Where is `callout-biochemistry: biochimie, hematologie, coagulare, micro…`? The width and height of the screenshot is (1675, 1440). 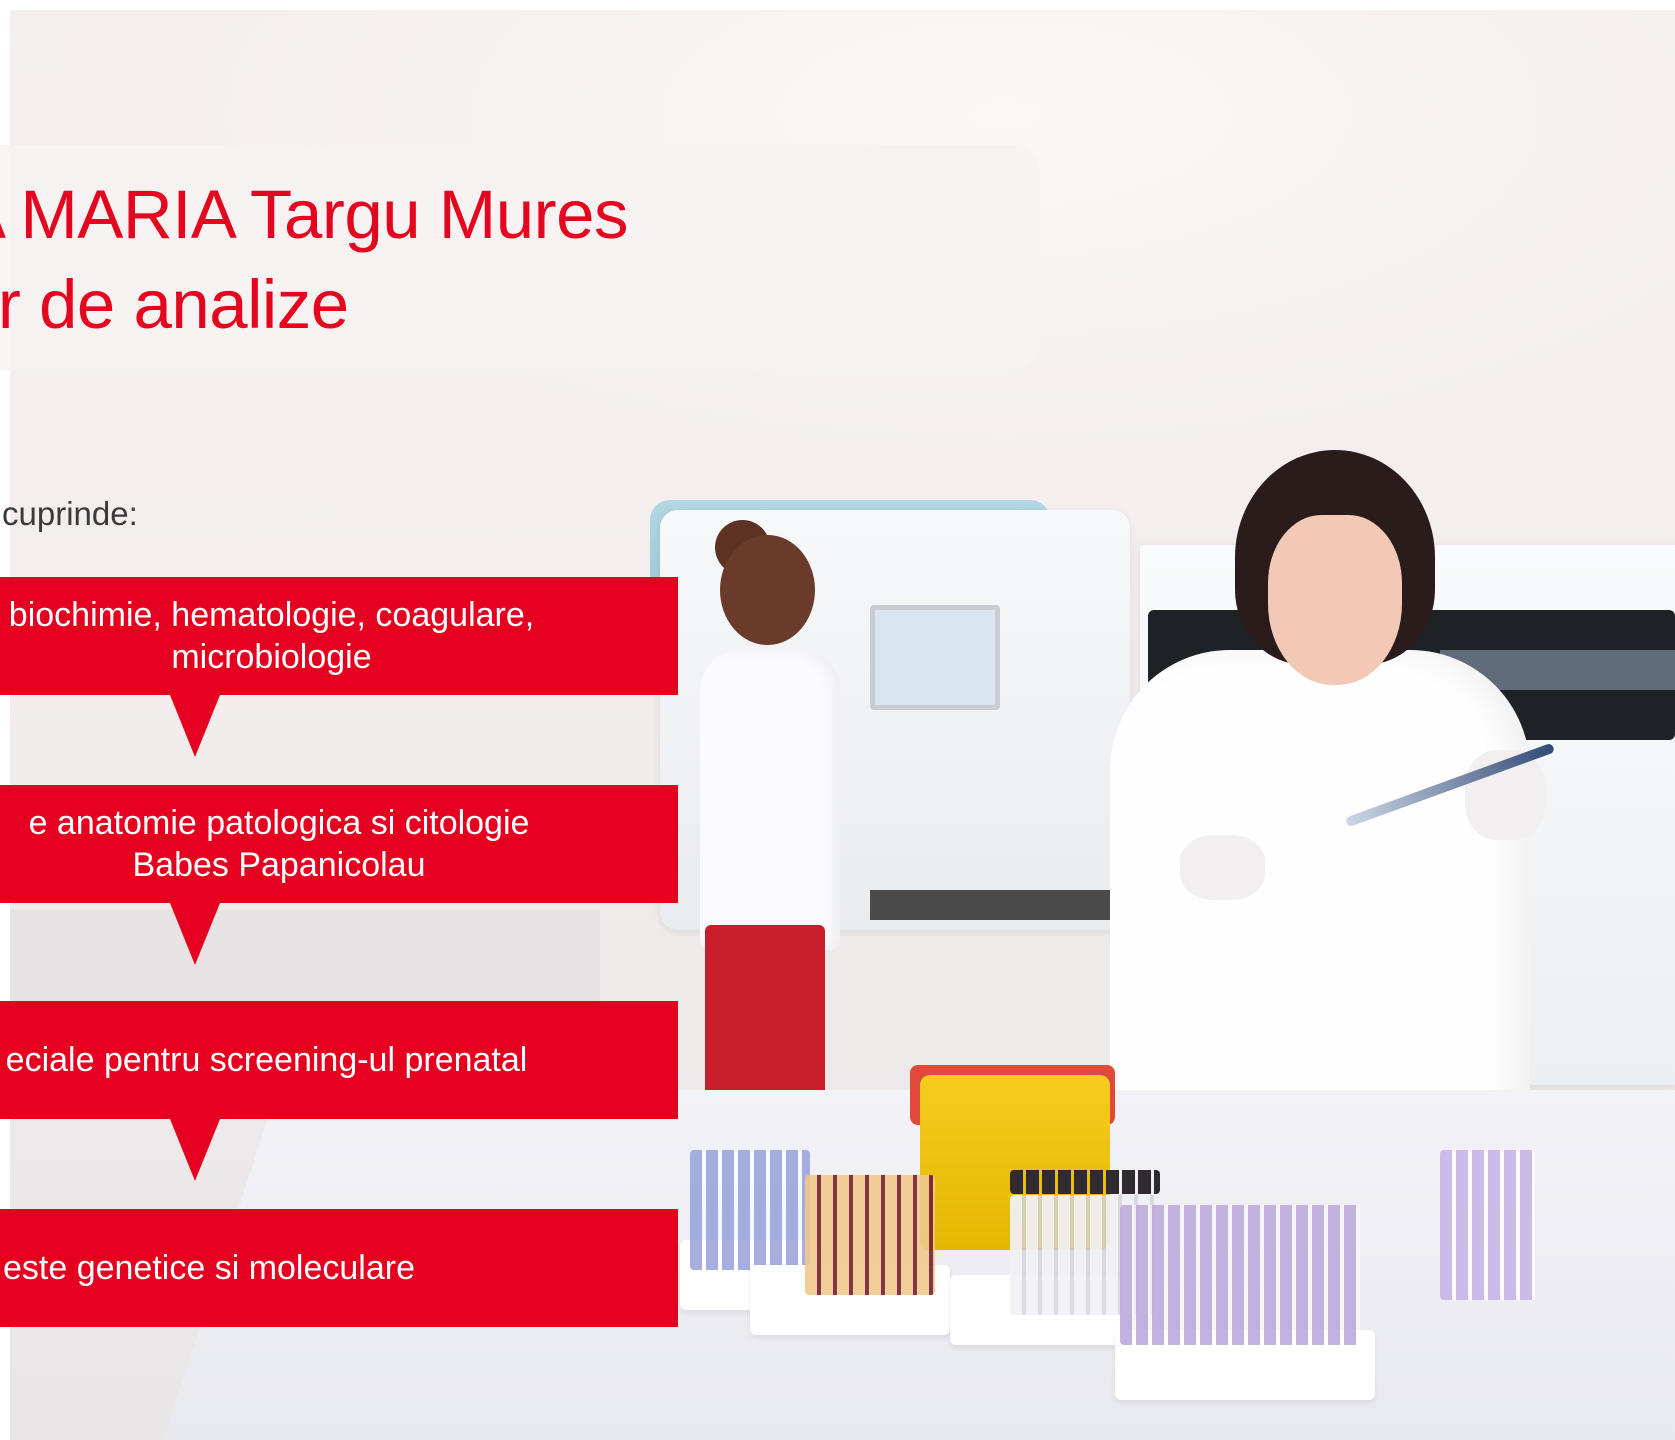 callout-biochemistry: biochimie, hematologie, coagulare, micro… is located at coordinates (339, 667).